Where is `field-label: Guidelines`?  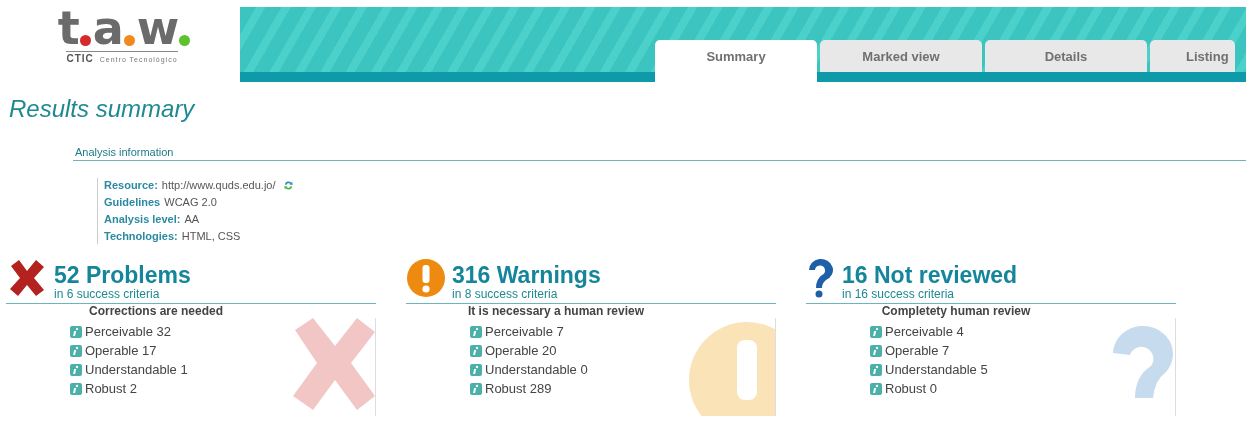
field-label: Guidelines is located at coordinates (132, 202).